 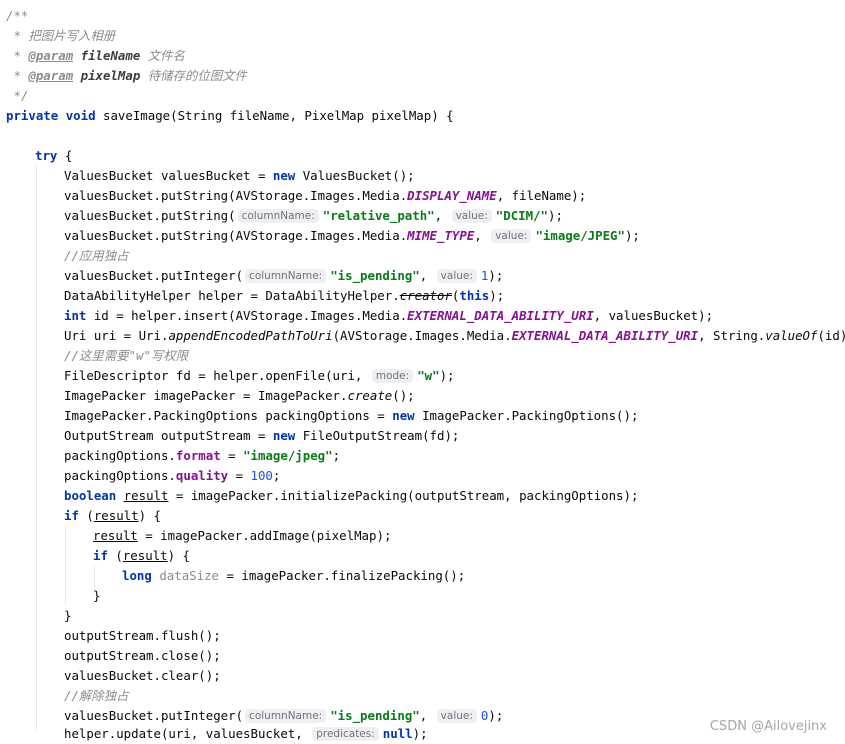 What do you see at coordinates (96, 695) in the screenshot?
I see `code-comment: //解除独占` at bounding box center [96, 695].